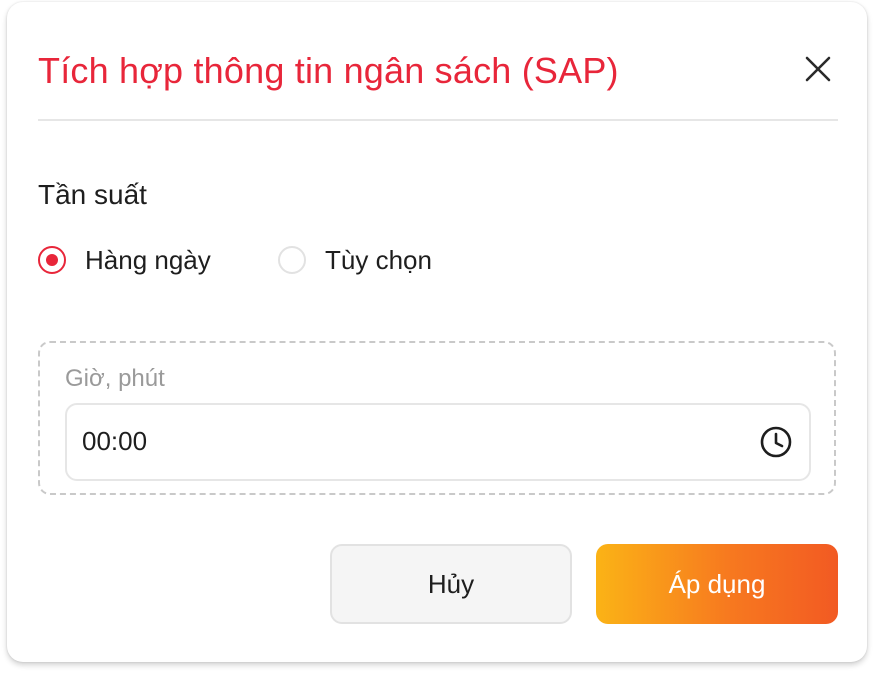  What do you see at coordinates (115, 378) in the screenshot?
I see `time-field-label: Giờ, phút` at bounding box center [115, 378].